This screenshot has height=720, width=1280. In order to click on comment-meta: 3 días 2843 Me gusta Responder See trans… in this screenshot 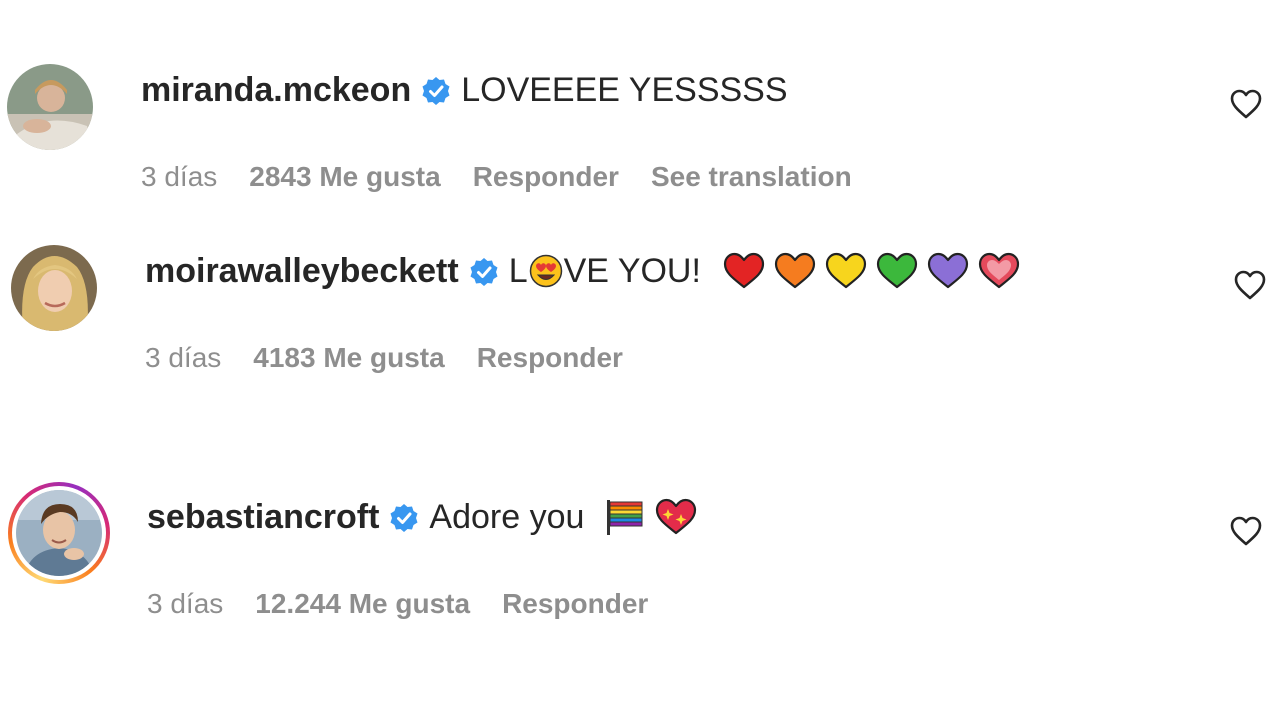, I will do `click(496, 177)`.